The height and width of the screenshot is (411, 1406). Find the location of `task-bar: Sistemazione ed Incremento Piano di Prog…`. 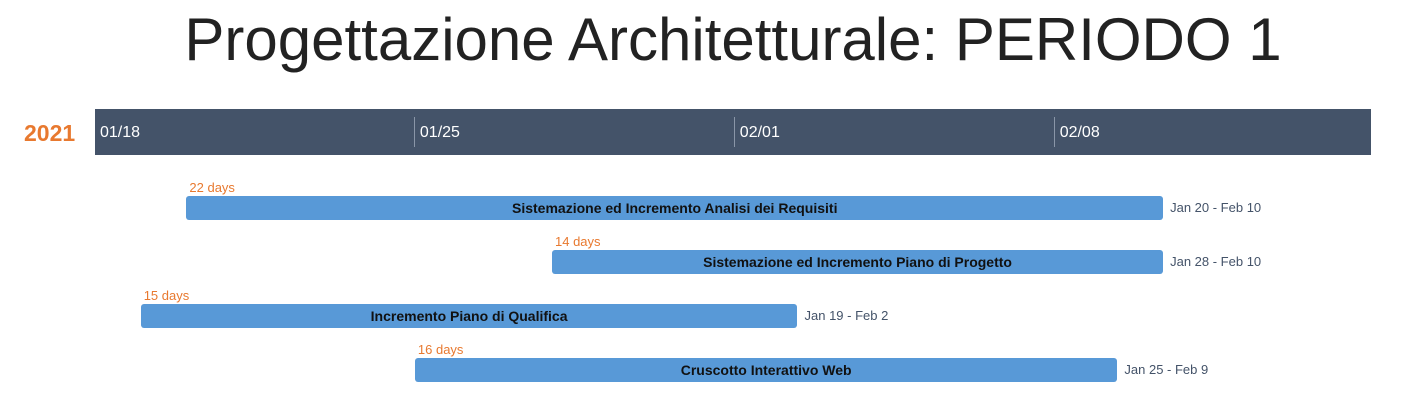

task-bar: Sistemazione ed Incremento Piano di Prog… is located at coordinates (858, 262).